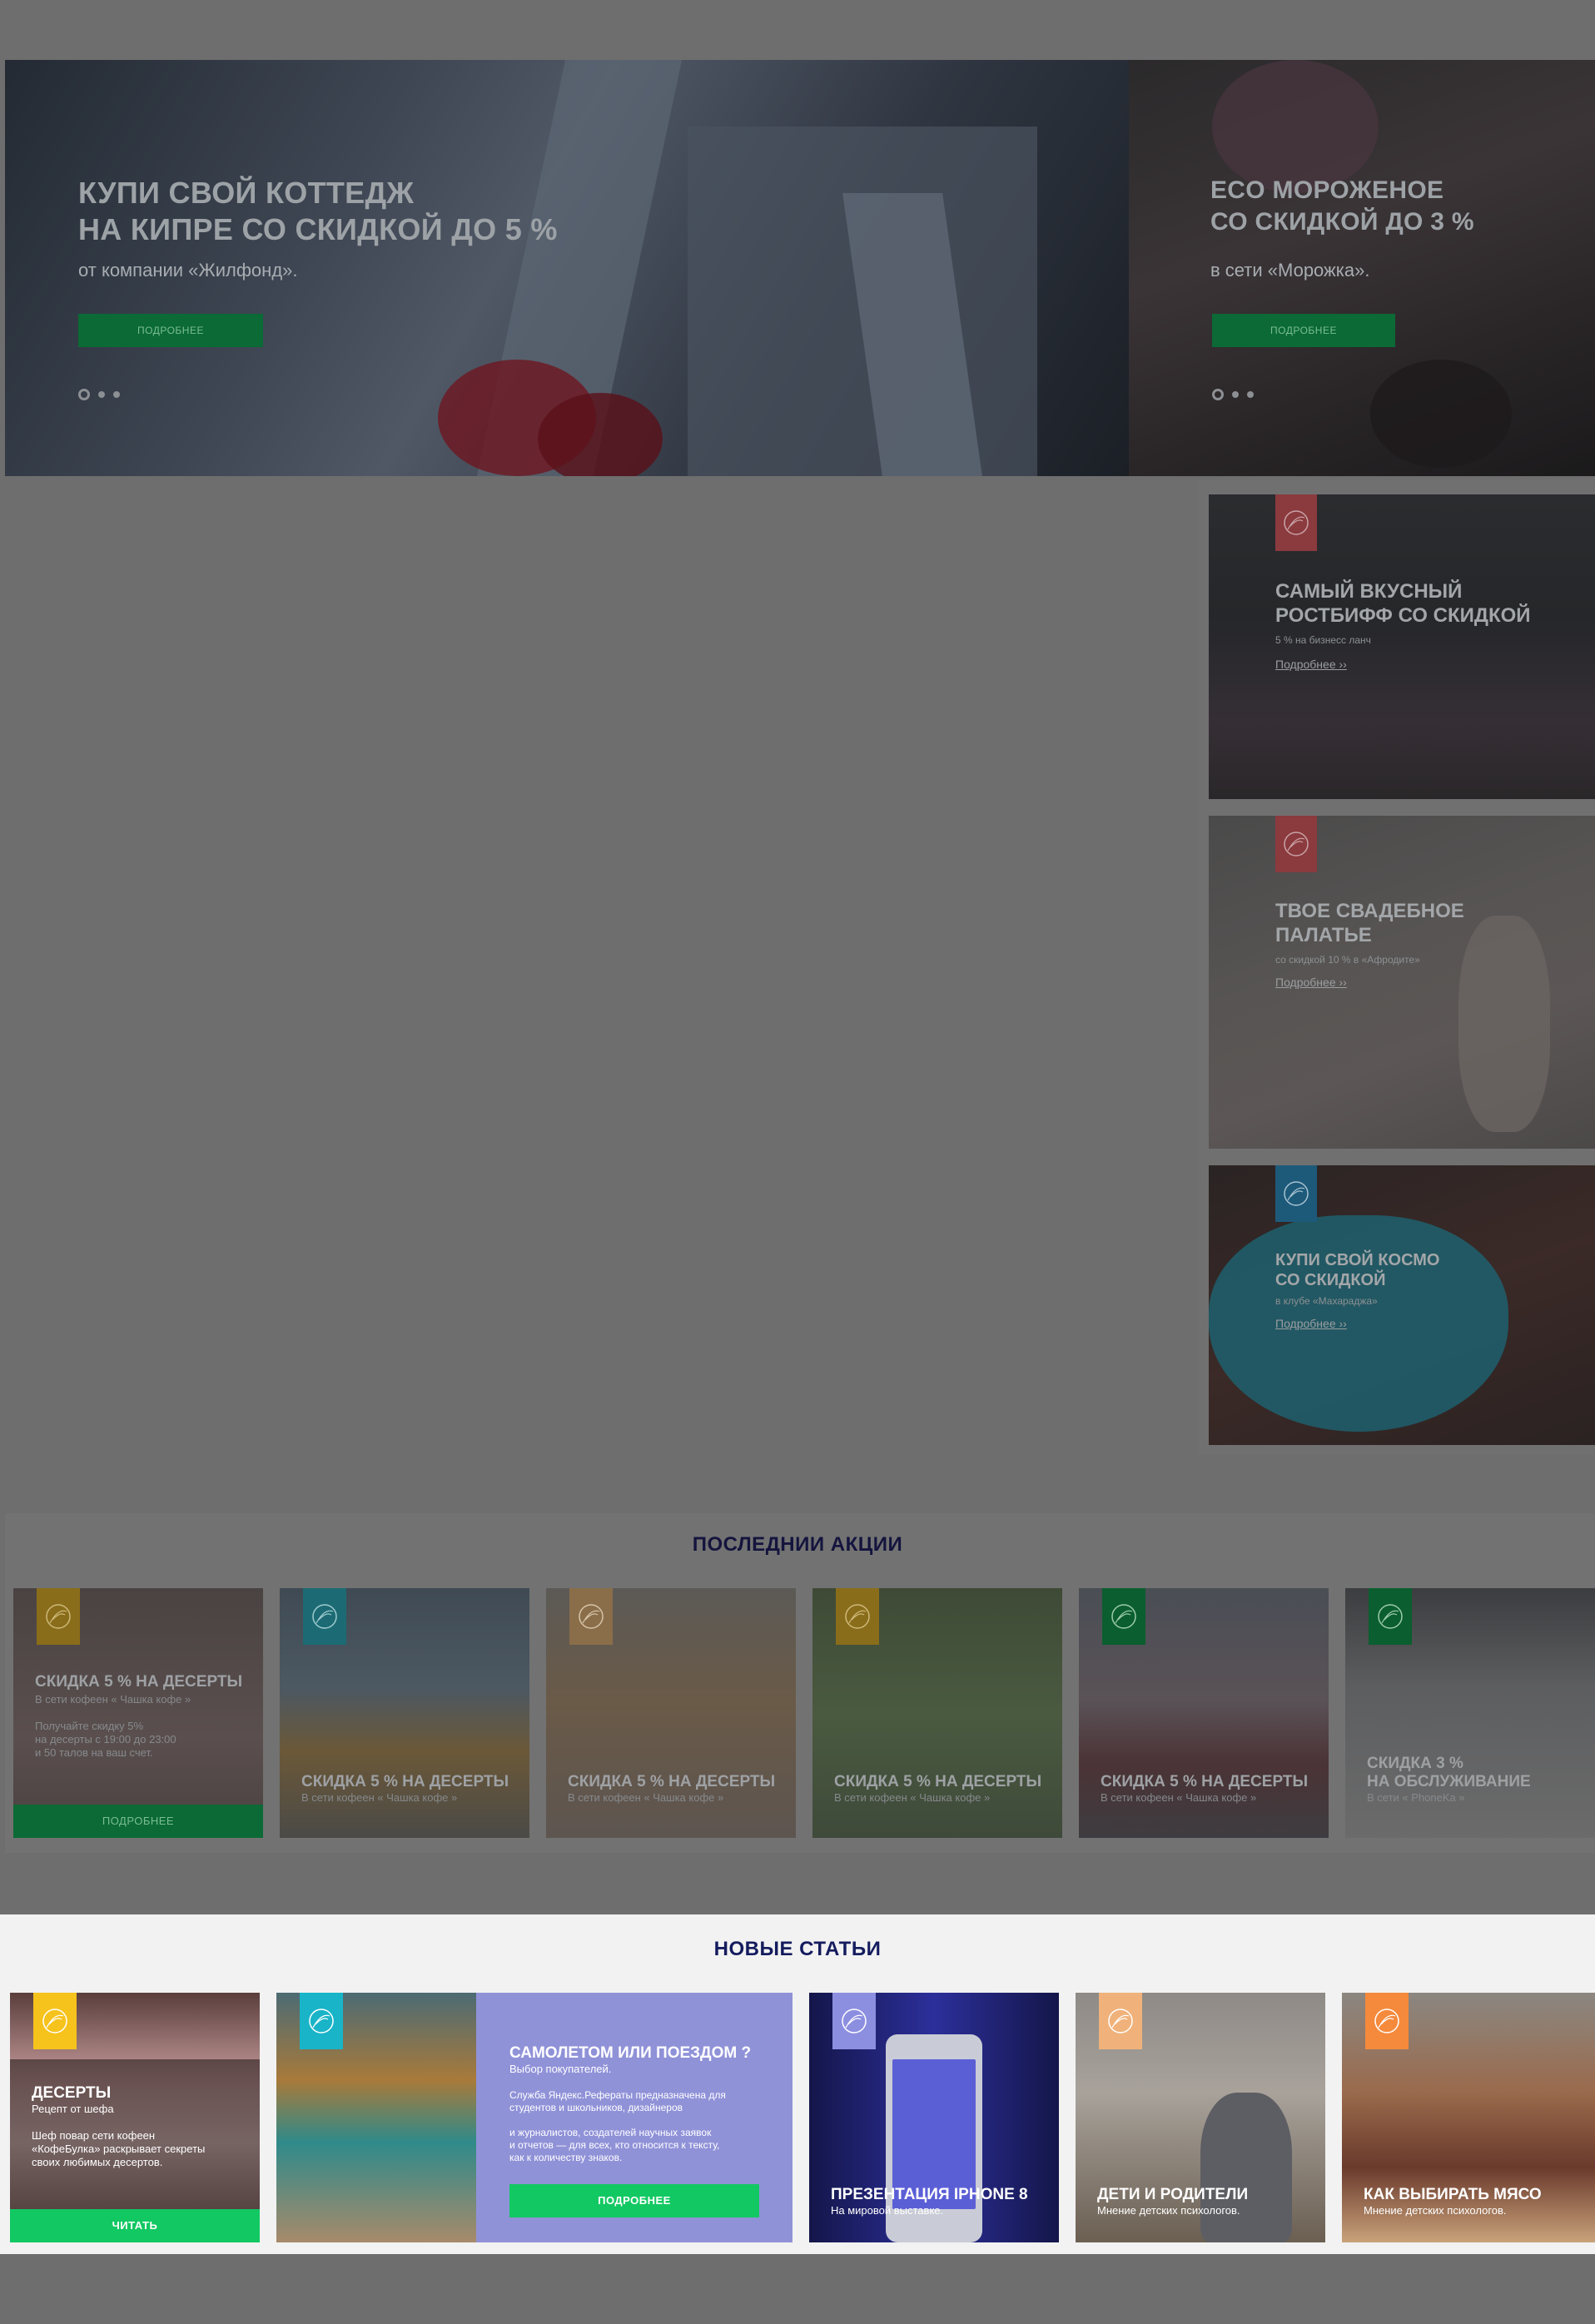 This screenshot has width=1595, height=2324. What do you see at coordinates (73, 2109) in the screenshot?
I see `article-subtitle: Рецепт от шефа` at bounding box center [73, 2109].